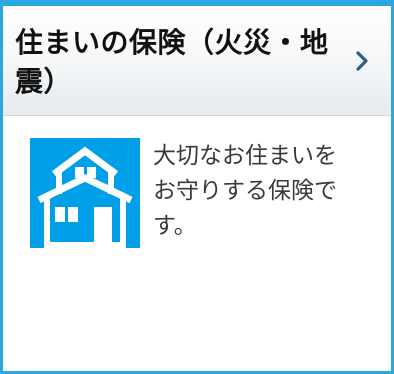 Image resolution: width=394 pixels, height=374 pixels. Describe the element at coordinates (245, 191) in the screenshot. I see `card-description: 大切なお住まいをお守りする保険です。` at that location.